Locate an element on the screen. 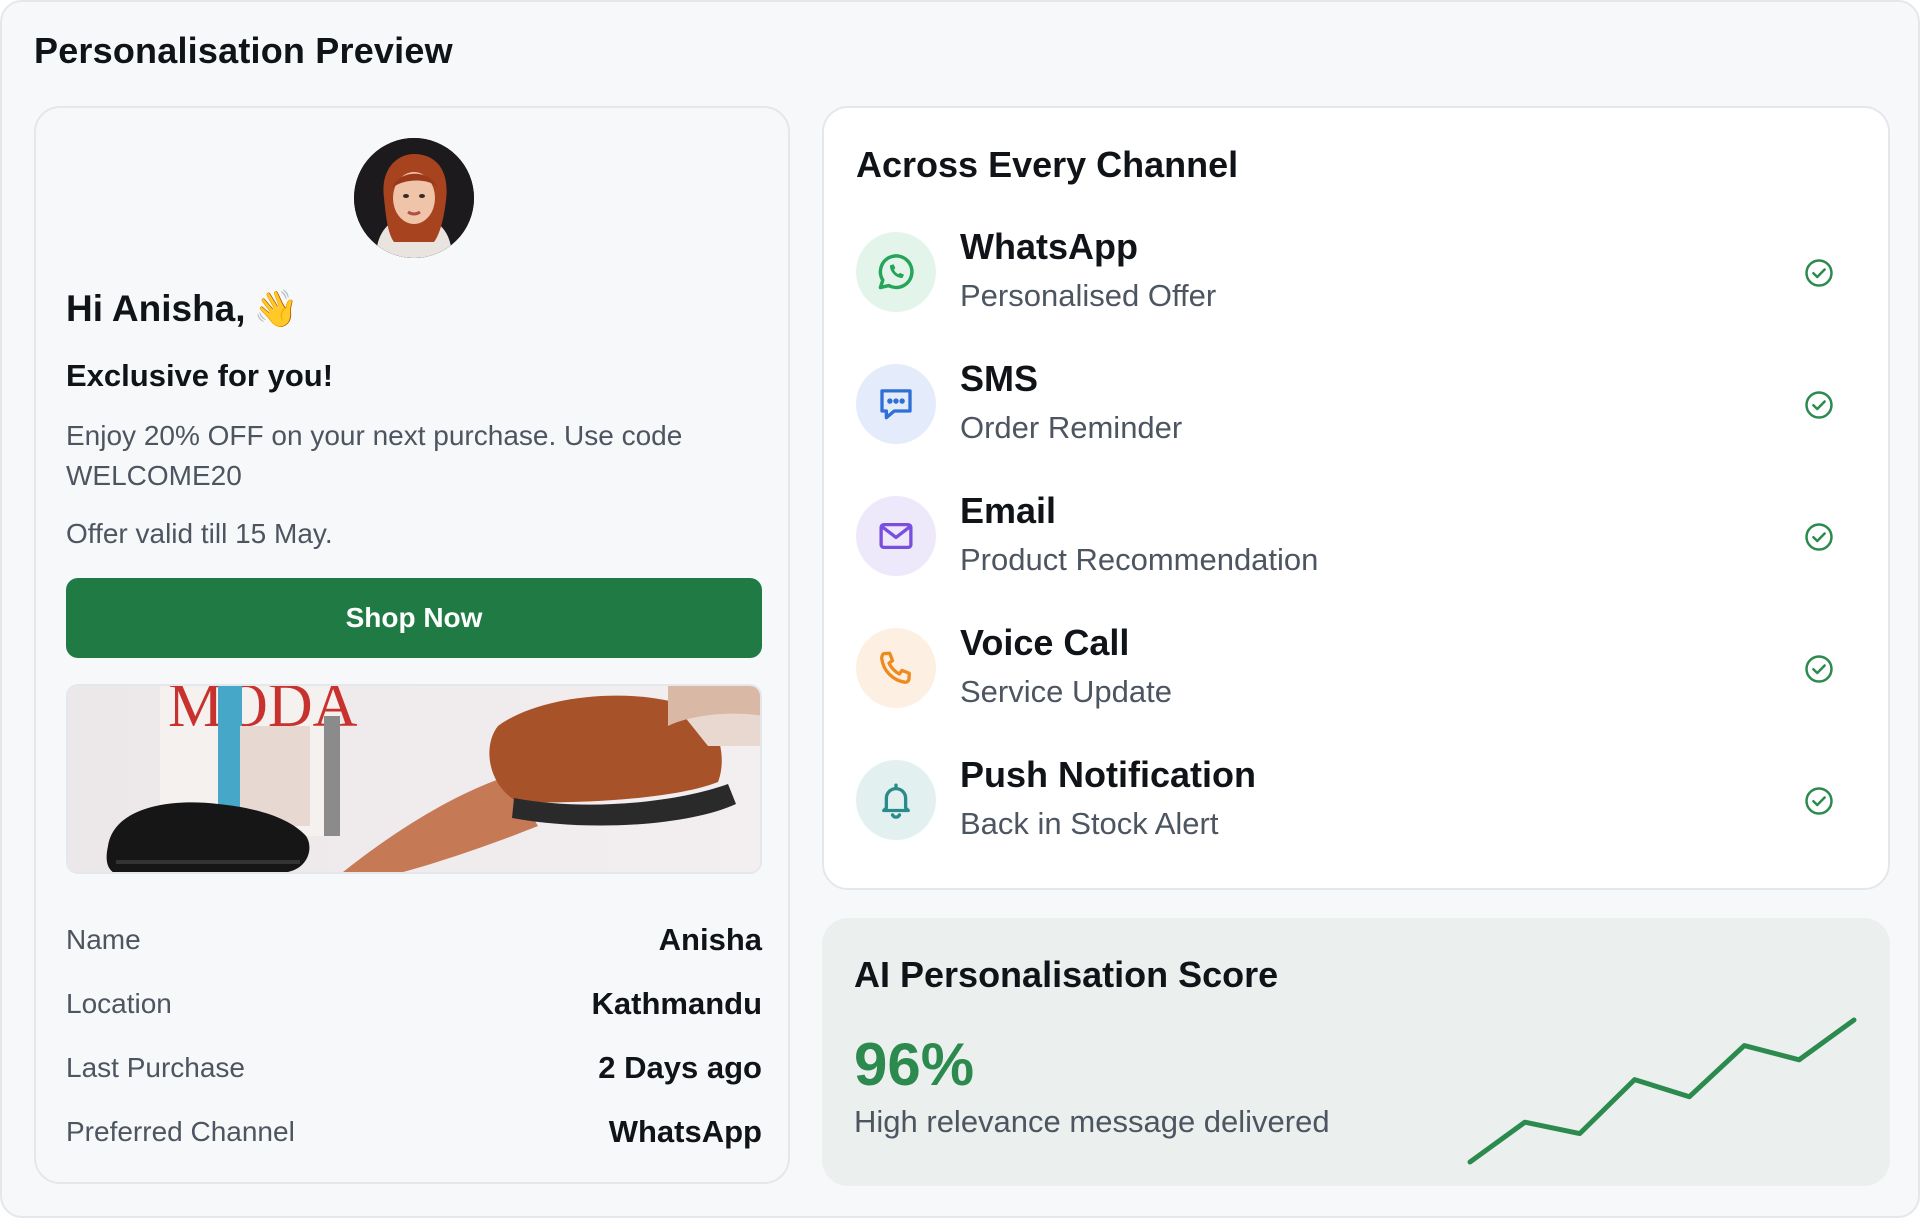  whatsapp-icon is located at coordinates (896, 272).